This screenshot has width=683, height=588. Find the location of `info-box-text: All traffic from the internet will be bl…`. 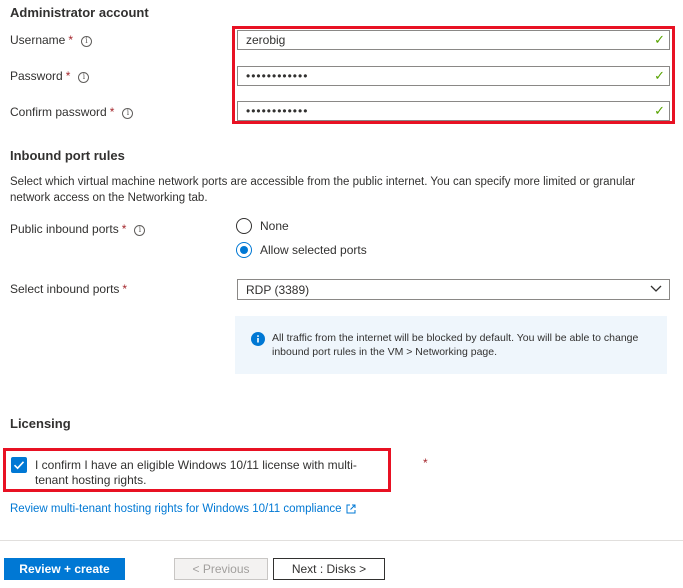

info-box-text: All traffic from the internet will be bl… is located at coordinates (455, 345).